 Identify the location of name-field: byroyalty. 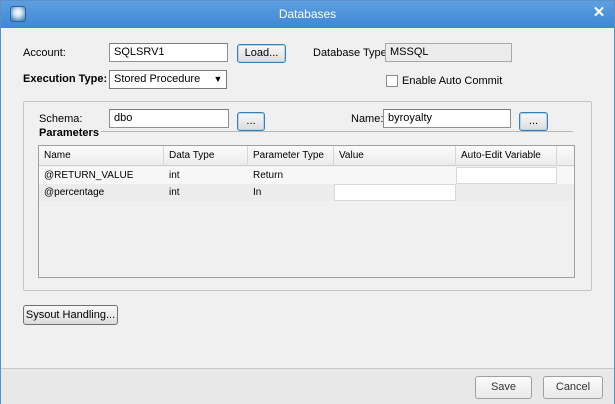
(447, 118).